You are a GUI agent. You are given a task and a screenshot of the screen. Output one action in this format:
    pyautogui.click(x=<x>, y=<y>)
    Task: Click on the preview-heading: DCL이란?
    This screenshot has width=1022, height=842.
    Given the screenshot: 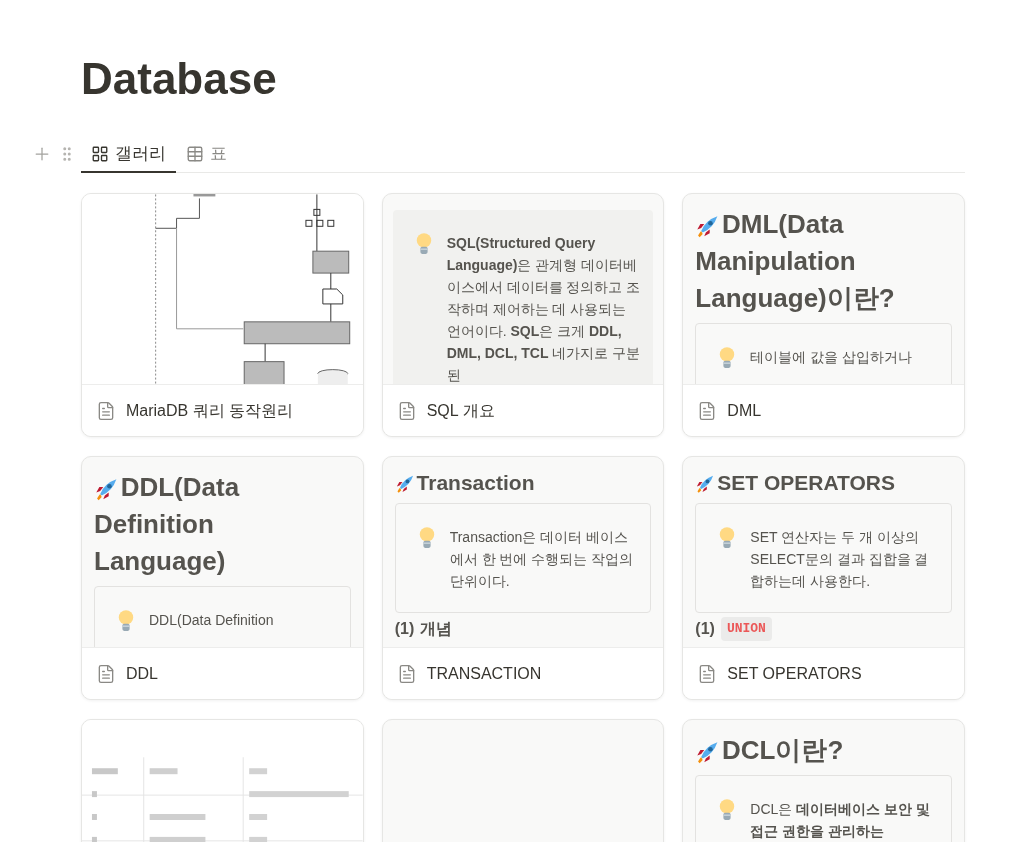 What is the action you would take?
    pyautogui.click(x=823, y=750)
    